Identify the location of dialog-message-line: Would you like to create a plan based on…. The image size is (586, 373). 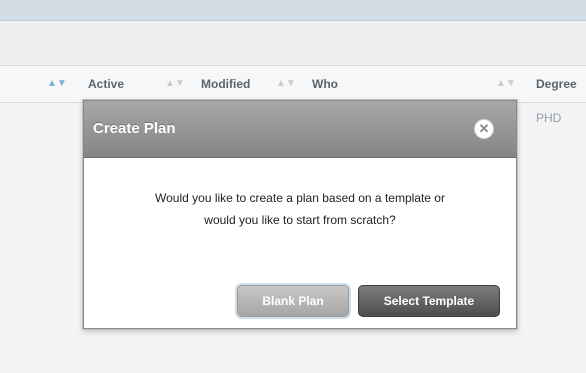
(300, 198).